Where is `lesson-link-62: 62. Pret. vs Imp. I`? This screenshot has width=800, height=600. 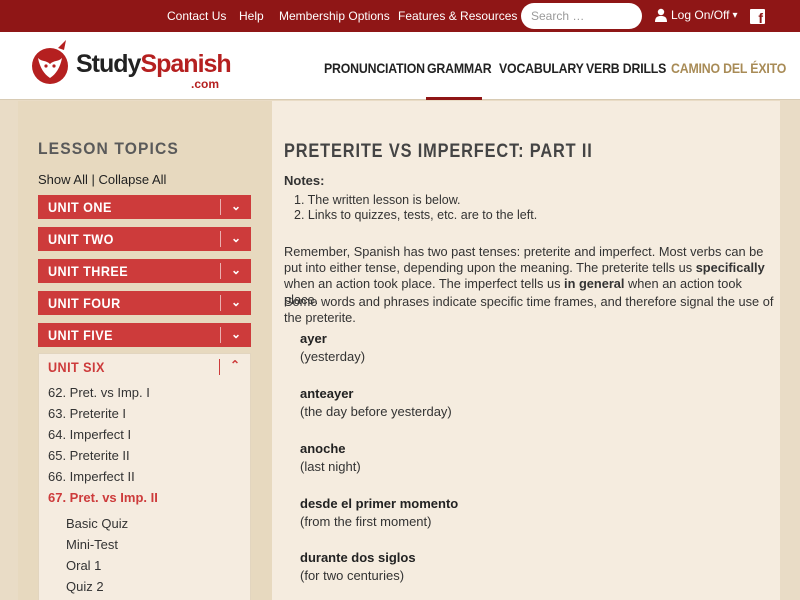 lesson-link-62: 62. Pret. vs Imp. I is located at coordinates (99, 392).